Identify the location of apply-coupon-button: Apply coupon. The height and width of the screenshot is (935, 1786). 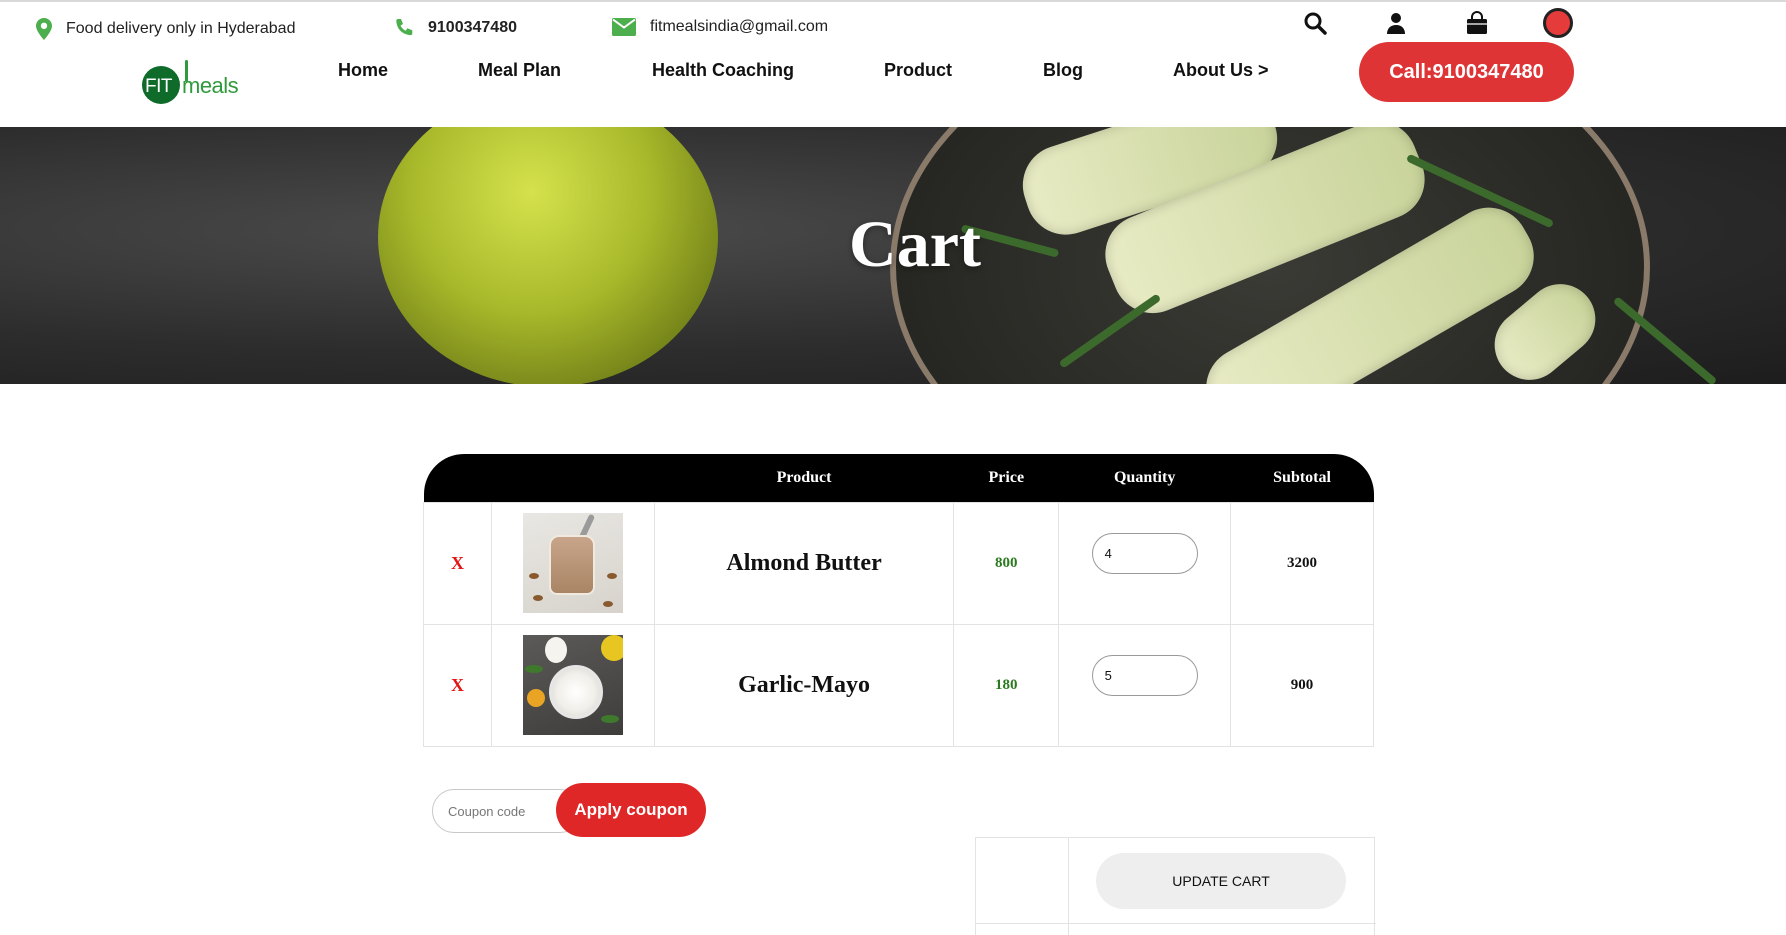
(631, 810).